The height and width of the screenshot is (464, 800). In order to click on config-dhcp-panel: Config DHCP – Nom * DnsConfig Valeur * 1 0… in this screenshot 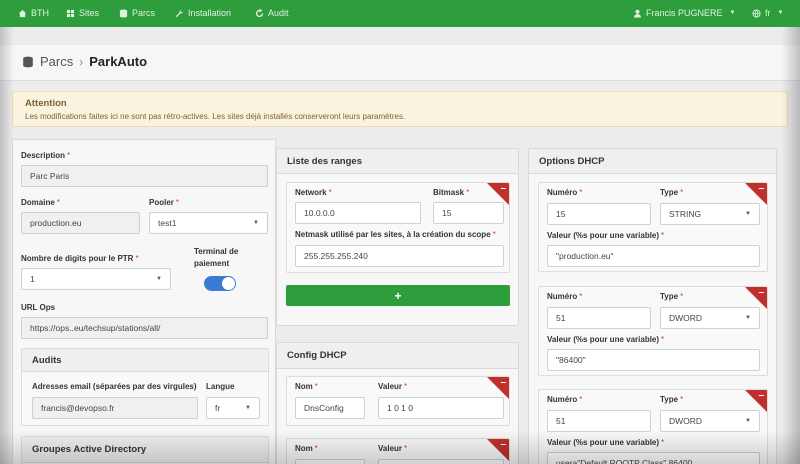, I will do `click(397, 403)`.